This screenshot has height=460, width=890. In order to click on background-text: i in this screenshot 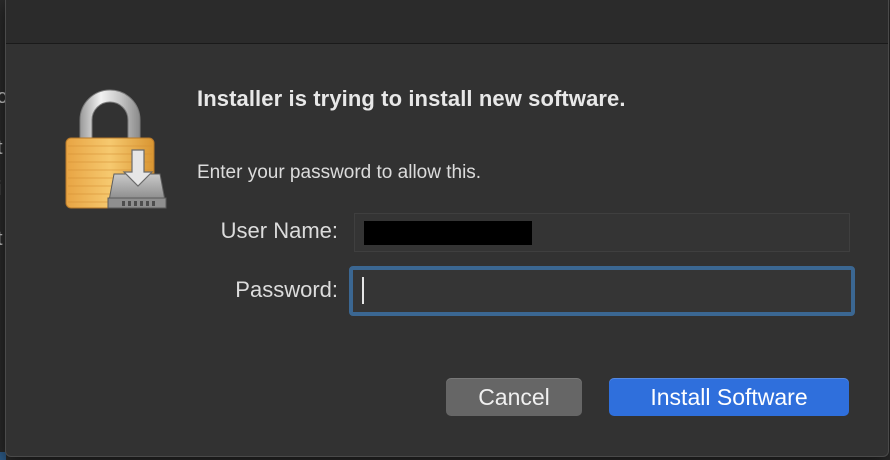, I will do `click(0, 189)`.